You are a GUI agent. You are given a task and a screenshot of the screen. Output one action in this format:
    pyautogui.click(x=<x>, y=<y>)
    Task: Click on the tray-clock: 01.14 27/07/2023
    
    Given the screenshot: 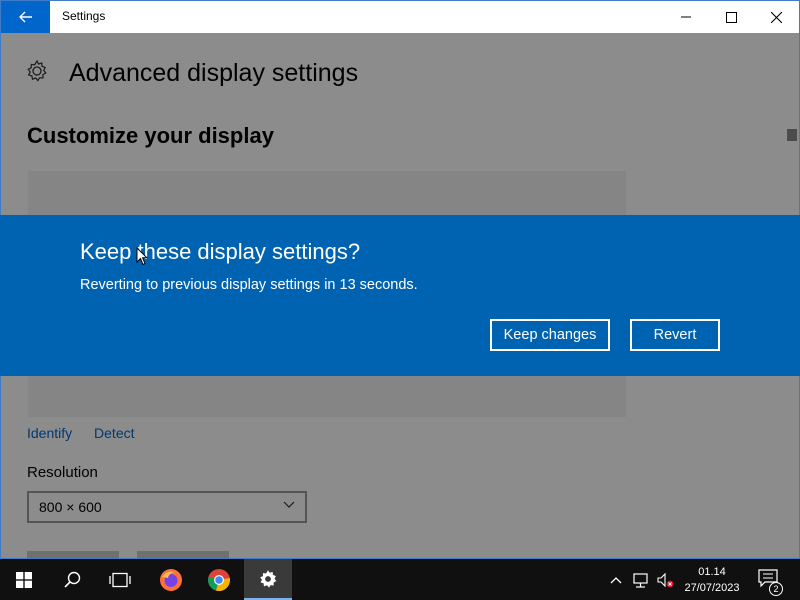 What is the action you would take?
    pyautogui.click(x=712, y=580)
    